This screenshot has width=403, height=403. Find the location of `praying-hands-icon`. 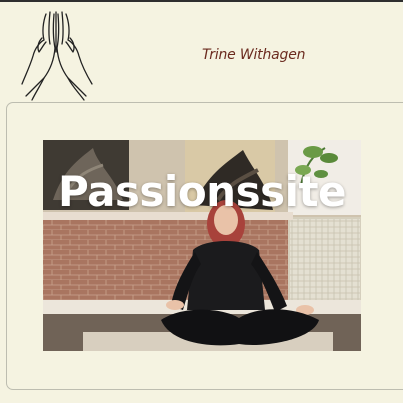

praying-hands-icon is located at coordinates (59, 55).